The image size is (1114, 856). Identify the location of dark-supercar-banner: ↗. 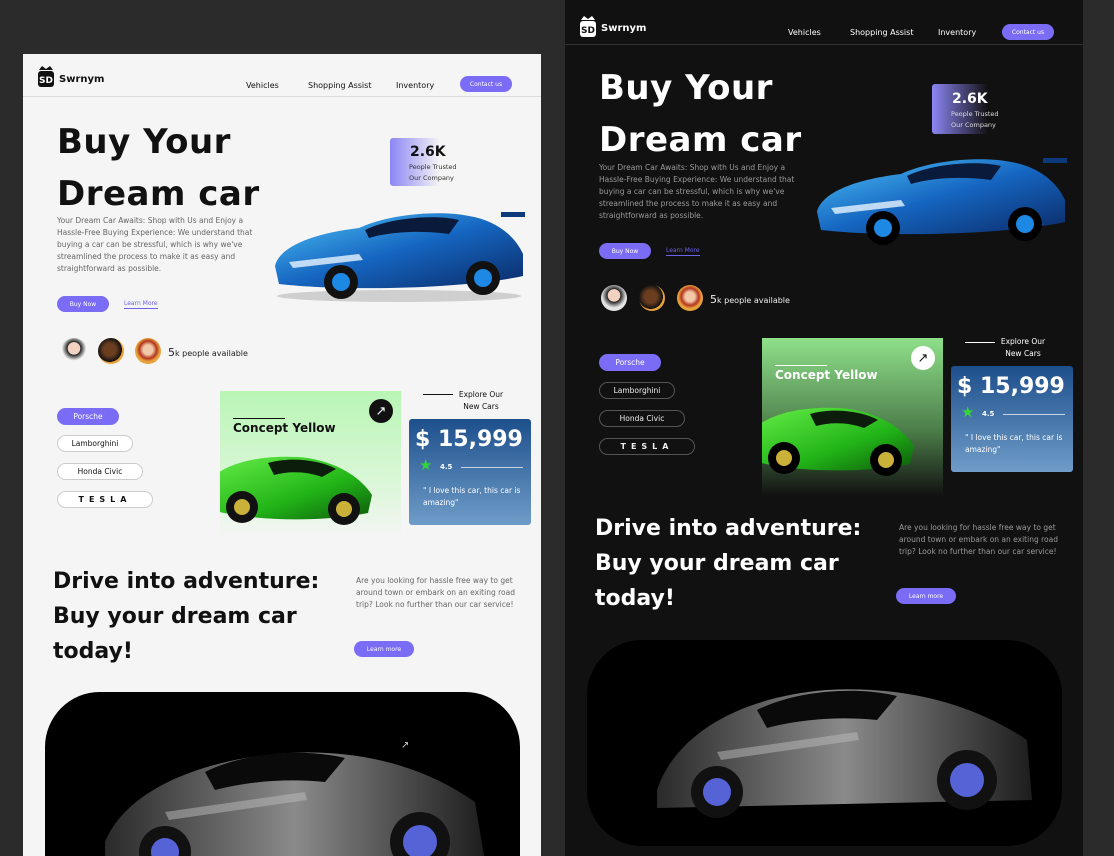
(282, 774).